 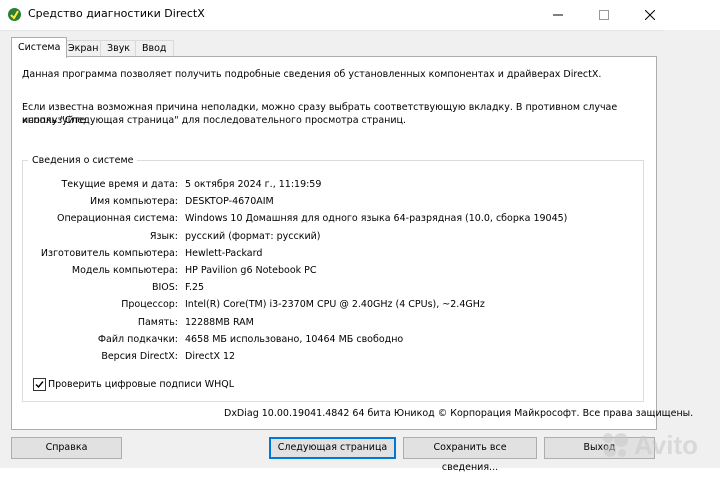 What do you see at coordinates (124, 270) in the screenshot?
I see `row-model-label: Модель компьютера:` at bounding box center [124, 270].